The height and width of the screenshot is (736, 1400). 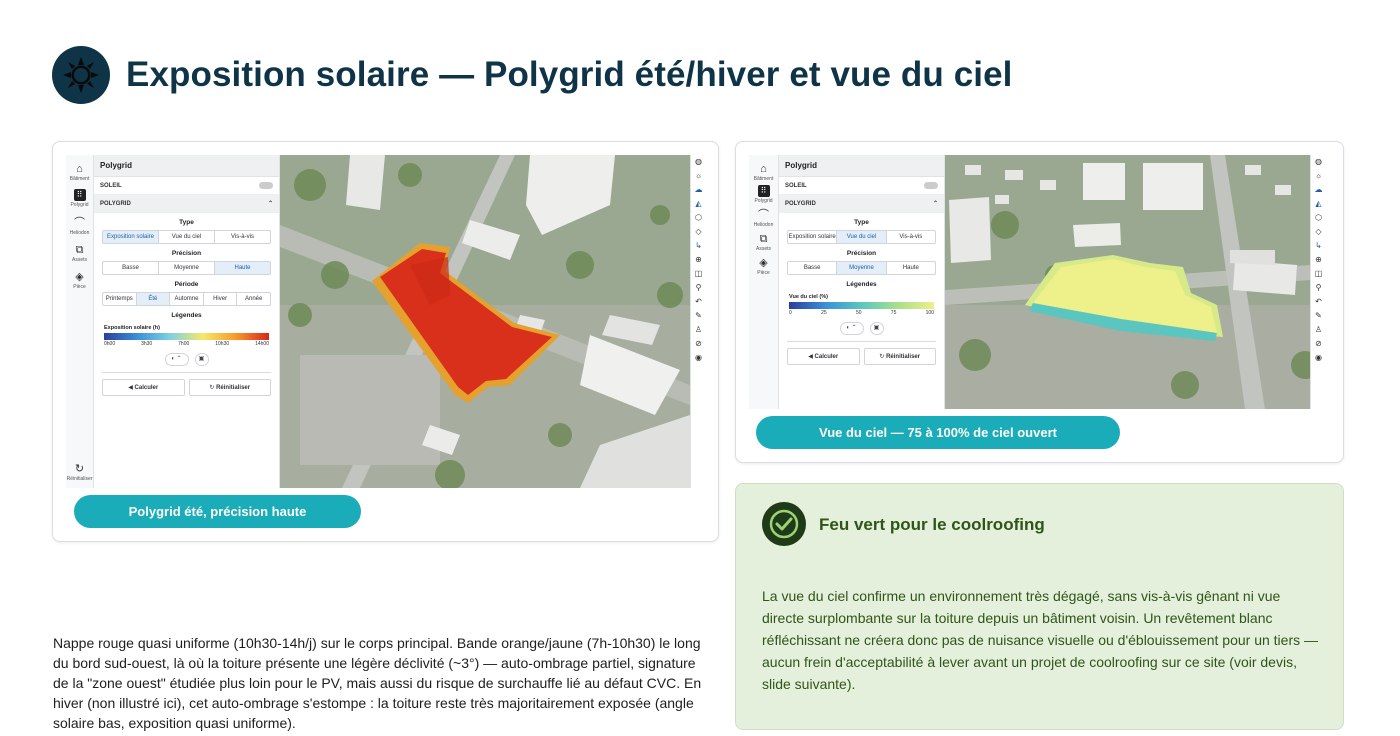 I want to click on legend-title: Vue du ciel (%), so click(x=808, y=297).